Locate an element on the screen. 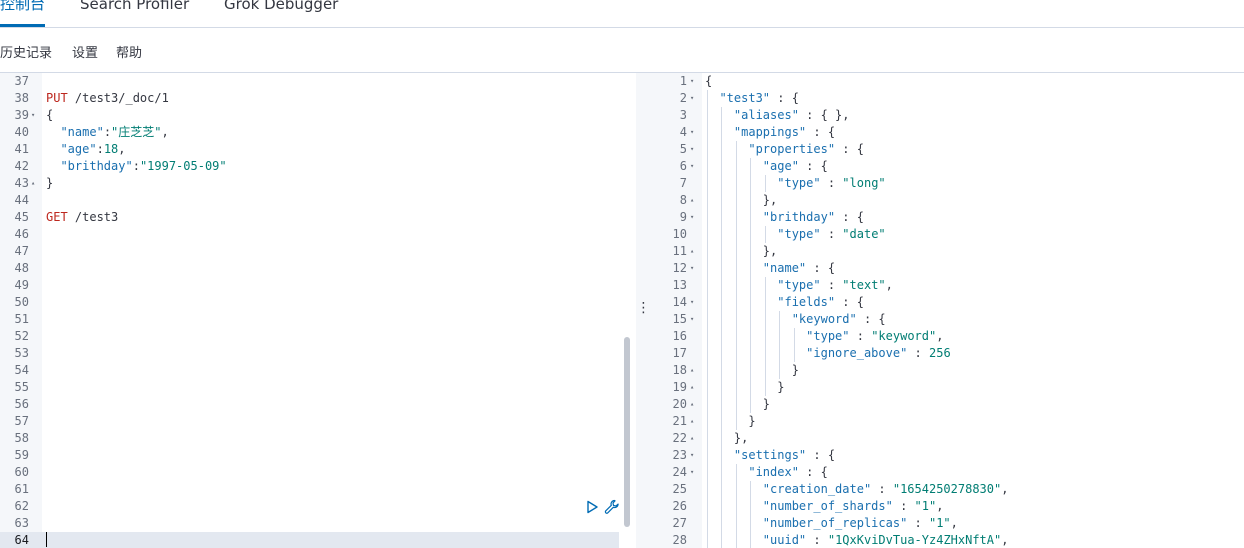  editor-line: 52 is located at coordinates (309, 336).